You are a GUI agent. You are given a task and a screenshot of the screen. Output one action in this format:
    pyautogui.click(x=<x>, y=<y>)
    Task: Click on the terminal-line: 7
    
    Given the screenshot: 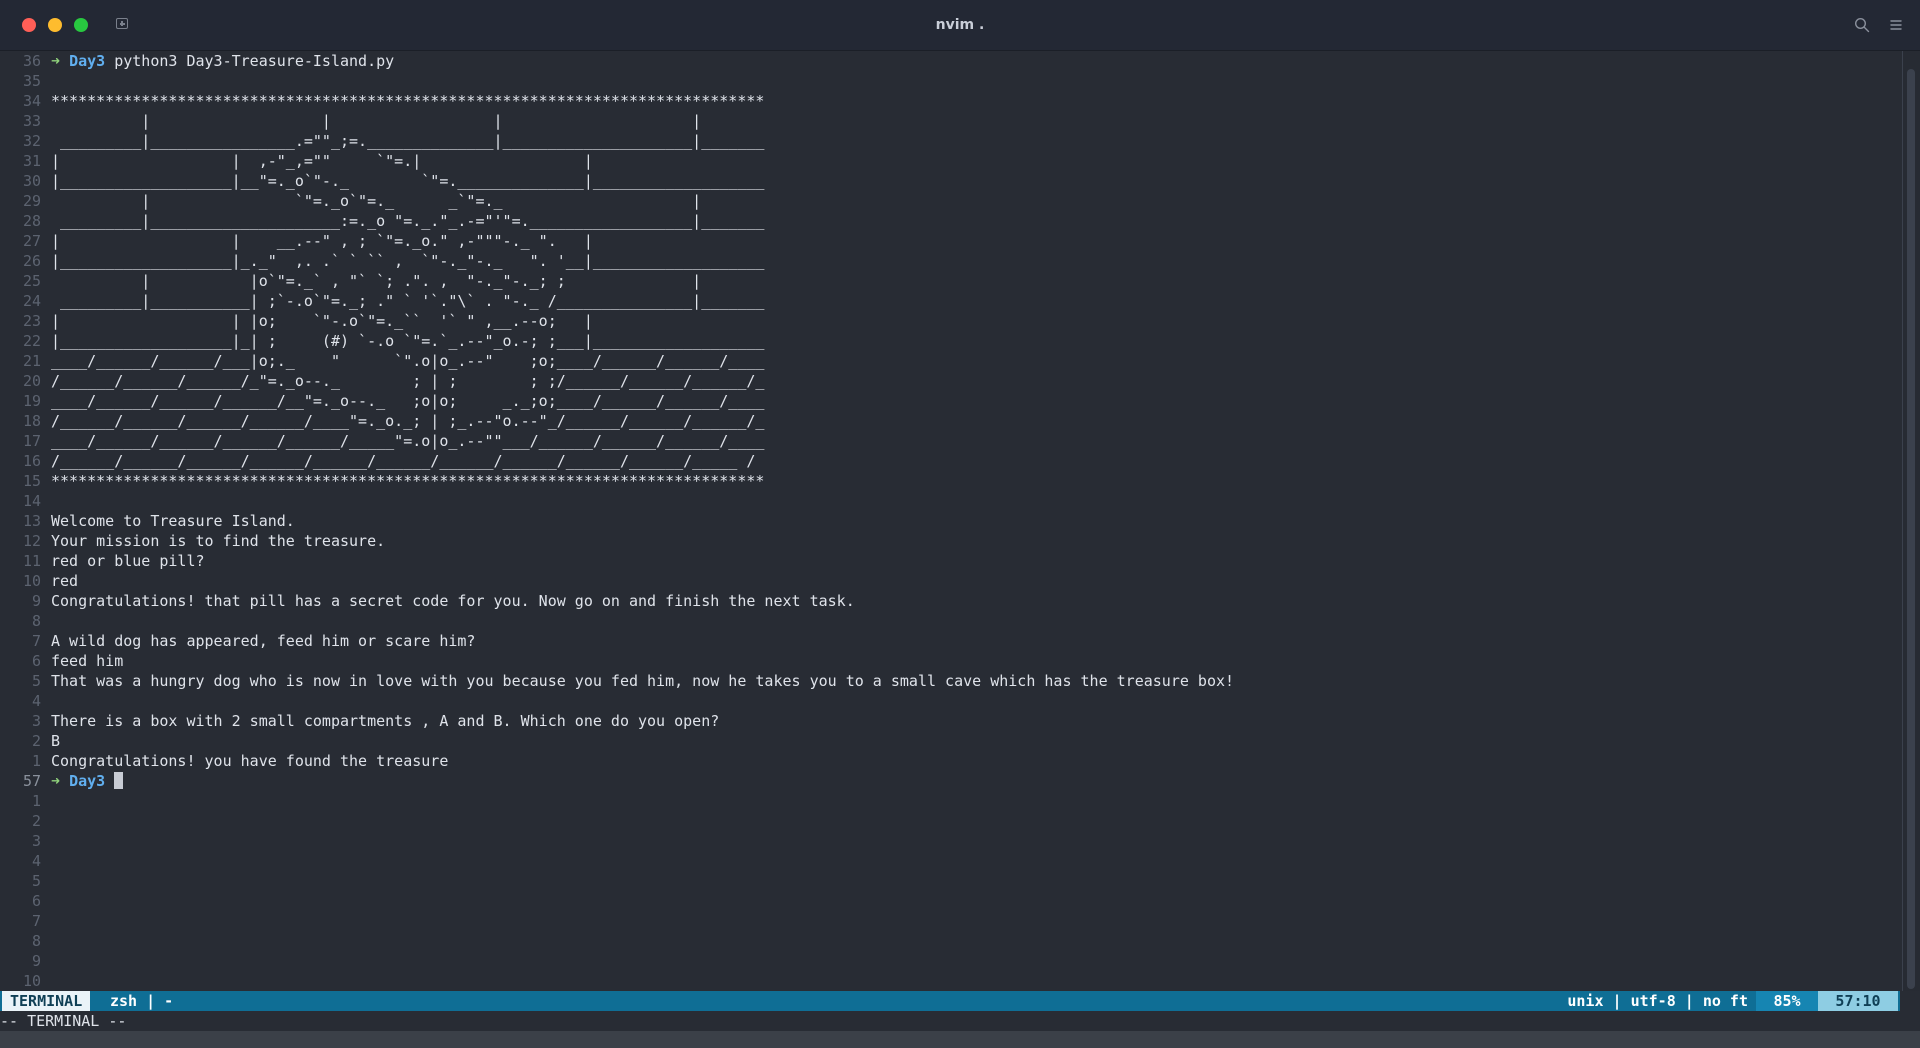 What is the action you would take?
    pyautogui.click(x=950, y=921)
    